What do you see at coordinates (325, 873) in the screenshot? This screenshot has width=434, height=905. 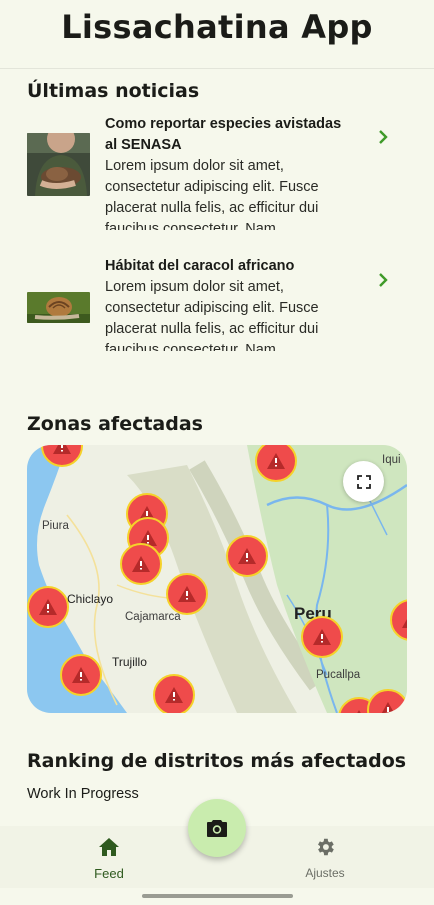 I see `nav-label-ajustes: Ajustes` at bounding box center [325, 873].